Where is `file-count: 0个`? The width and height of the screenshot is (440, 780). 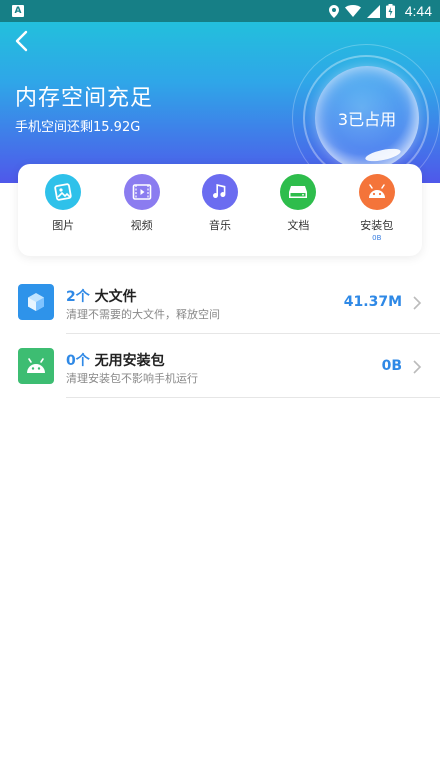 file-count: 0个 is located at coordinates (78, 361).